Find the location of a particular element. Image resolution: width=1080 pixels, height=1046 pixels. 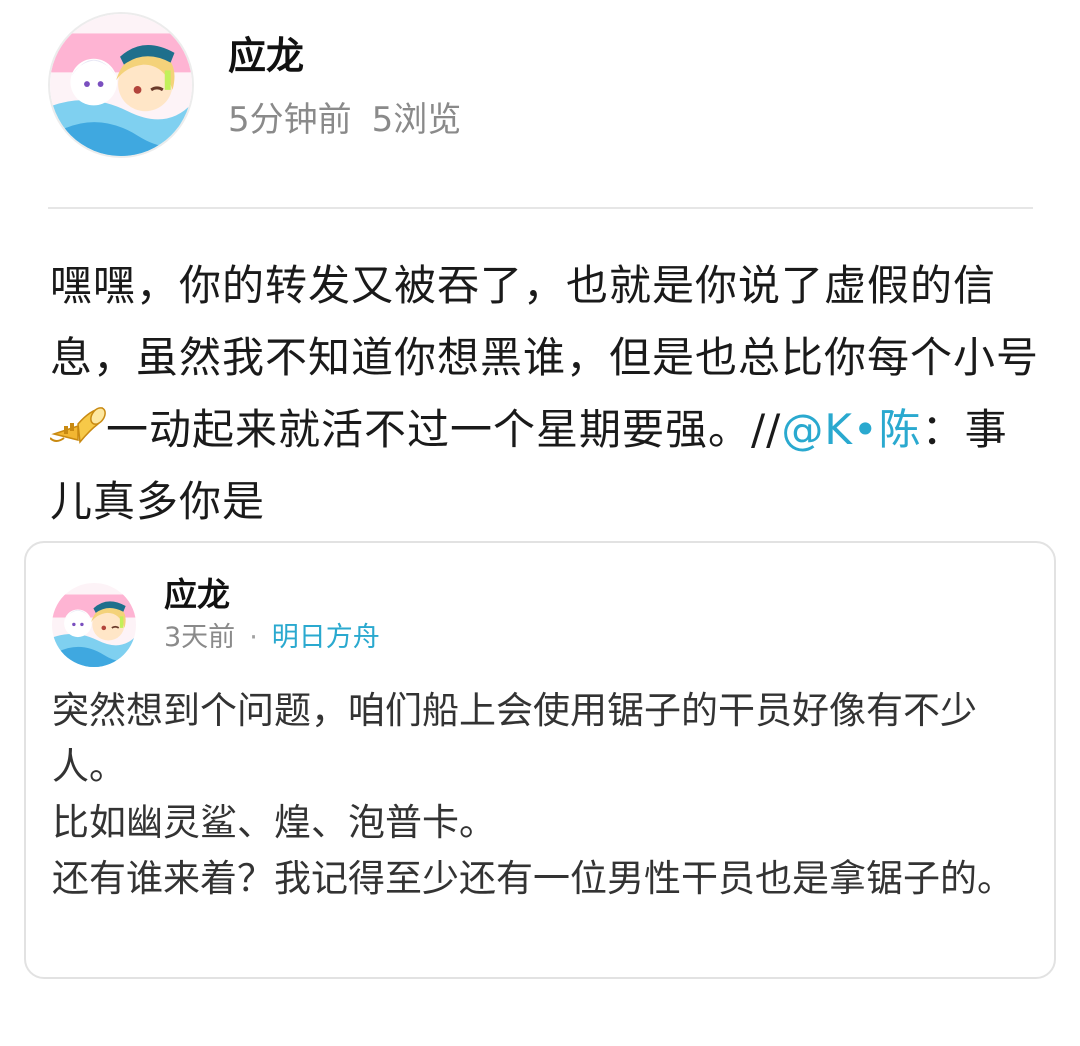

post-time: 5分钟前 is located at coordinates (290, 120).